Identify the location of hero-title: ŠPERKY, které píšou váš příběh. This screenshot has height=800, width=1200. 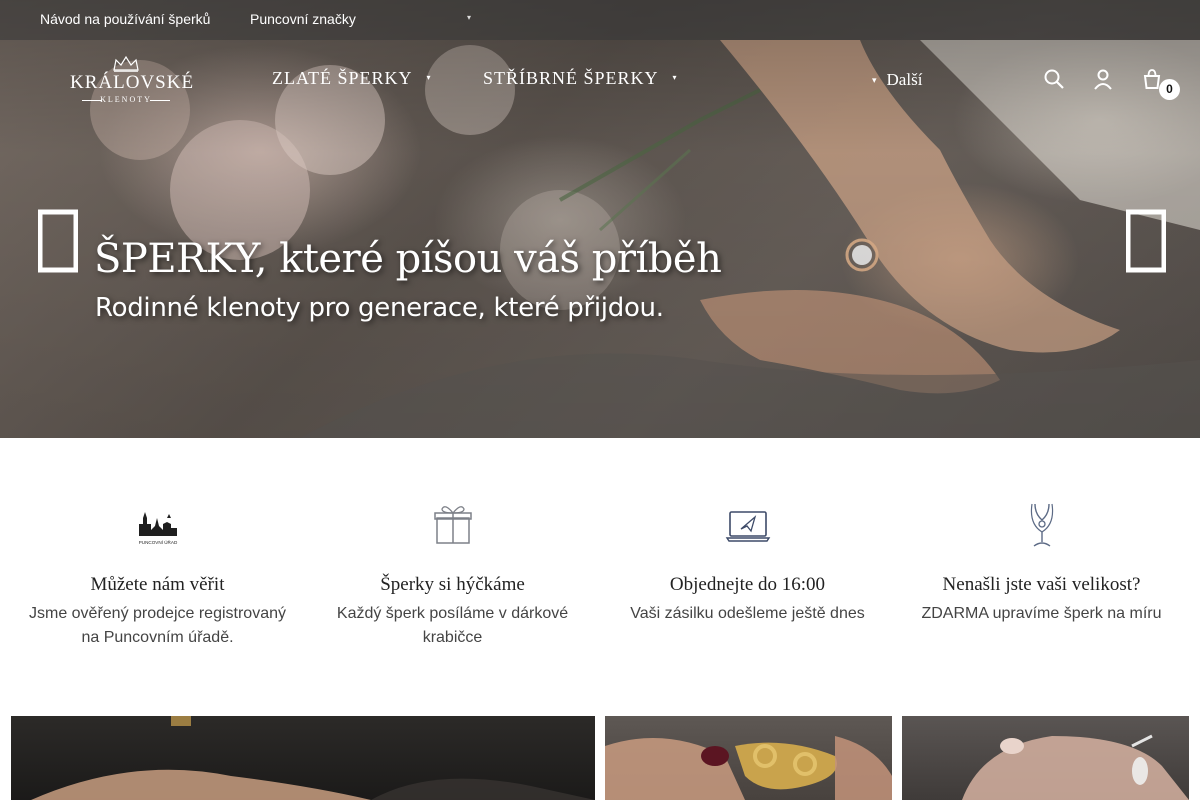
(408, 259).